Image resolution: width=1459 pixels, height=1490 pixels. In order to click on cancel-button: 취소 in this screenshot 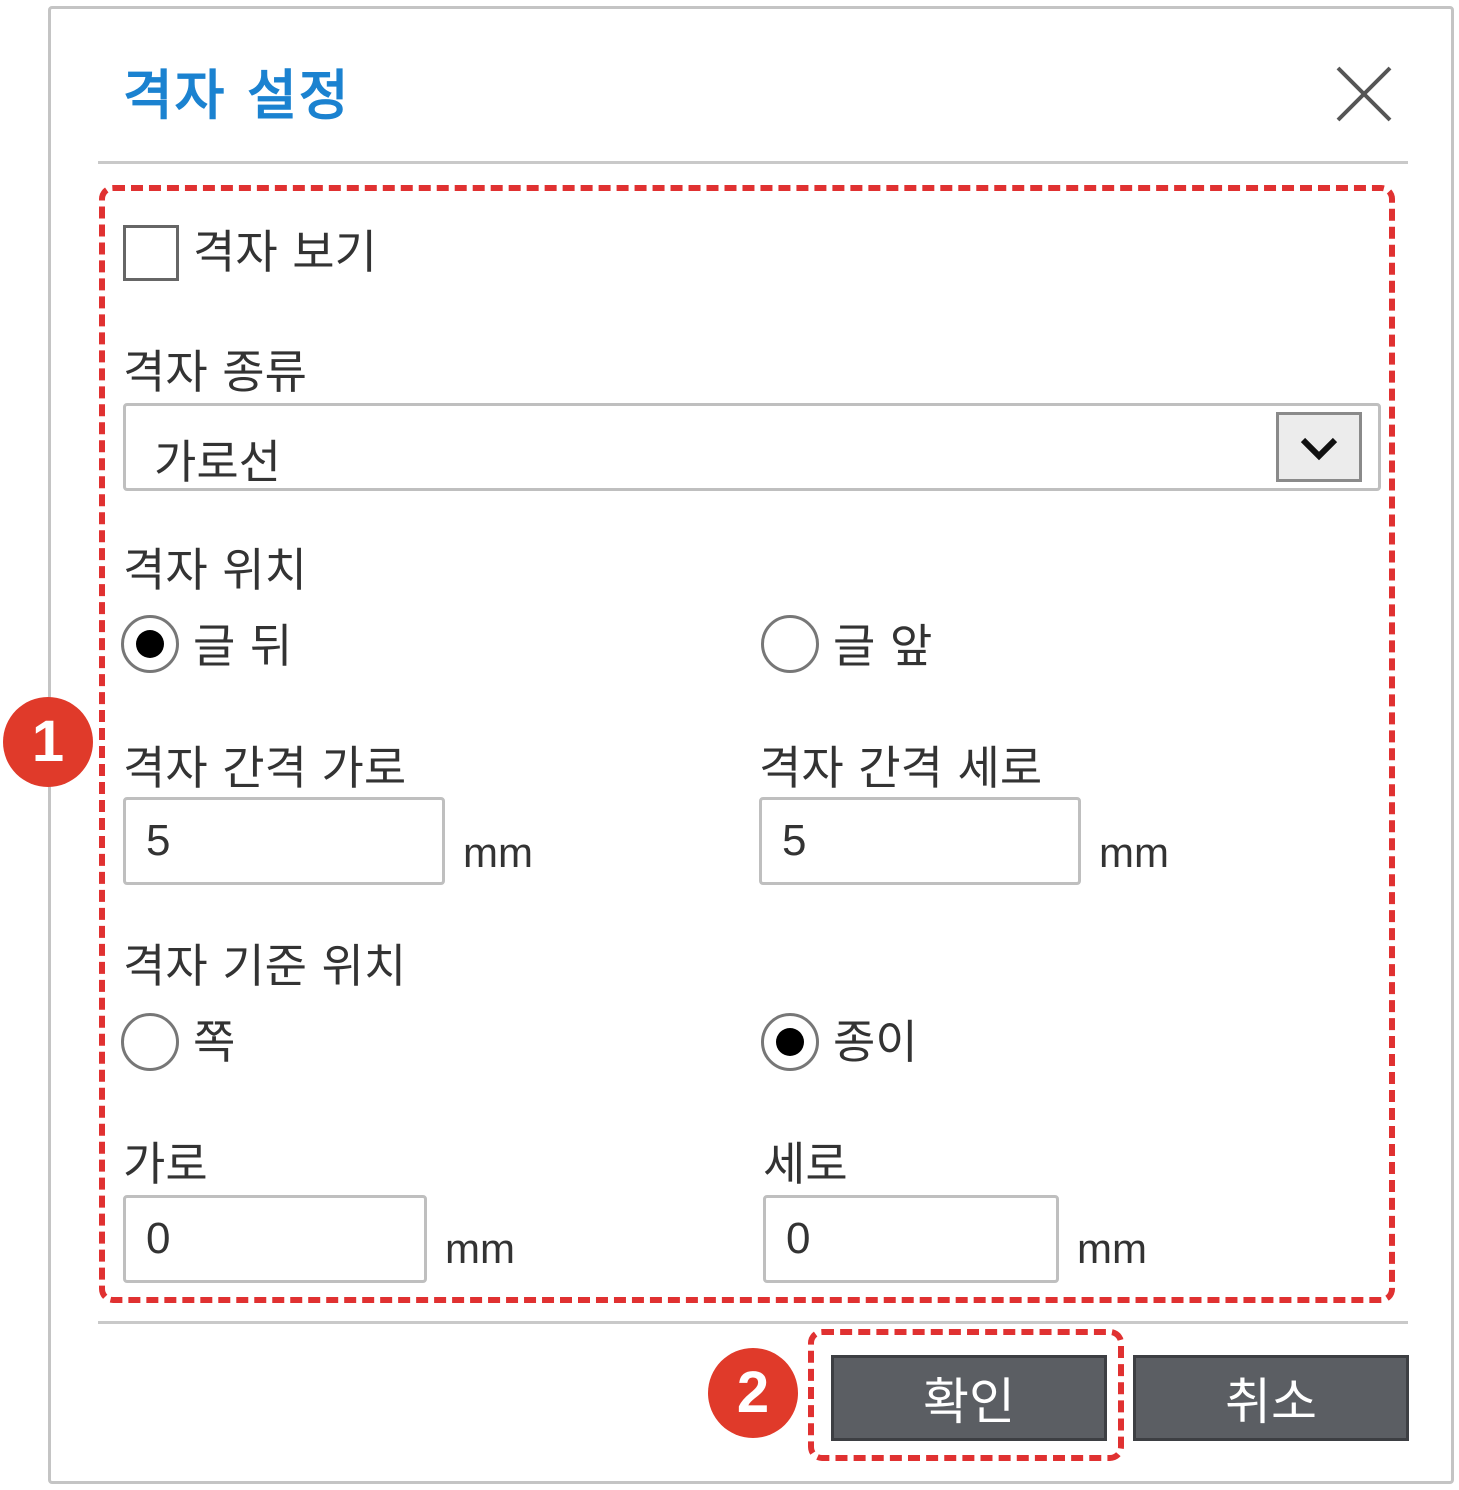, I will do `click(1271, 1398)`.